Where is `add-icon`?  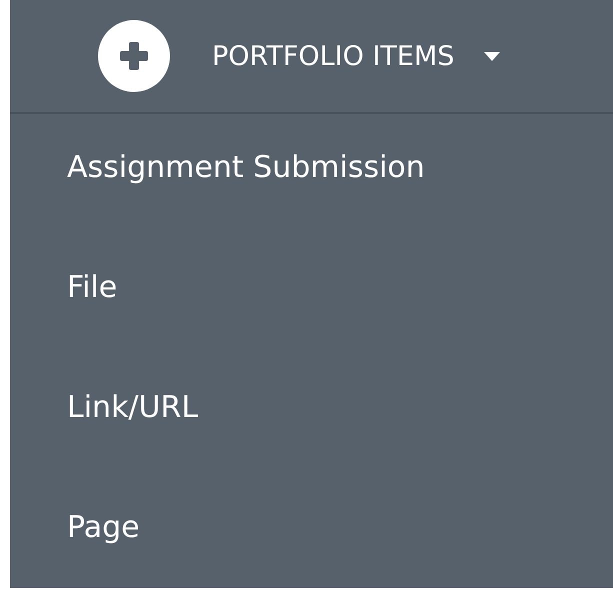
add-icon is located at coordinates (134, 56).